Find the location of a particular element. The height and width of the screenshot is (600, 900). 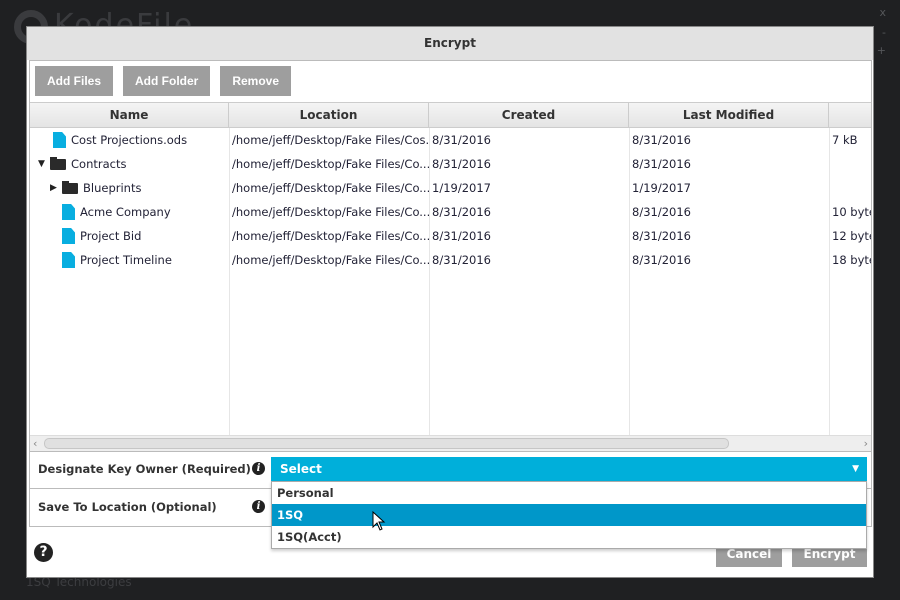

table-header: Name Location Created Last Modified is located at coordinates (450, 115).